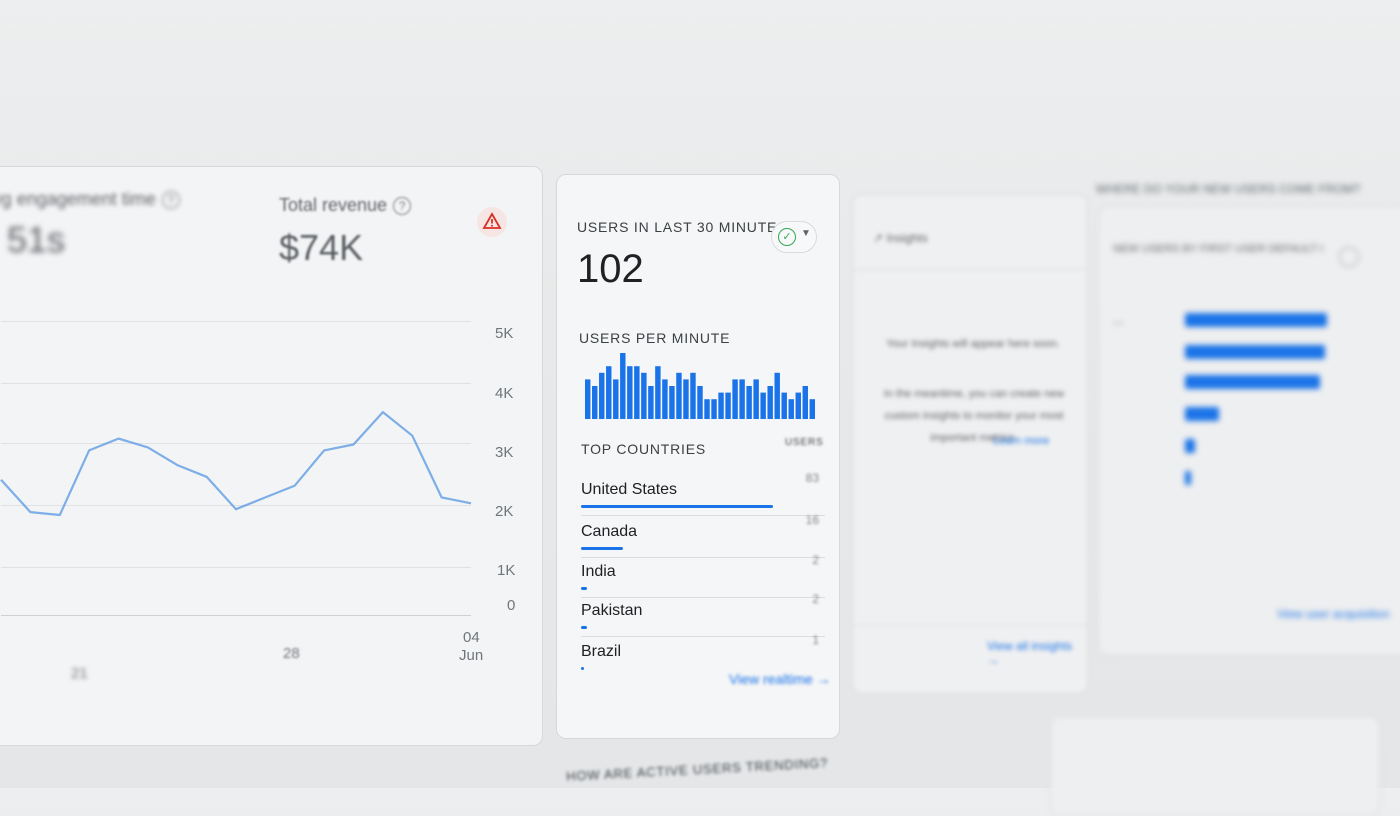 The image size is (1400, 816). Describe the element at coordinates (504, 452) in the screenshot. I see `y-tick: 3K` at that location.